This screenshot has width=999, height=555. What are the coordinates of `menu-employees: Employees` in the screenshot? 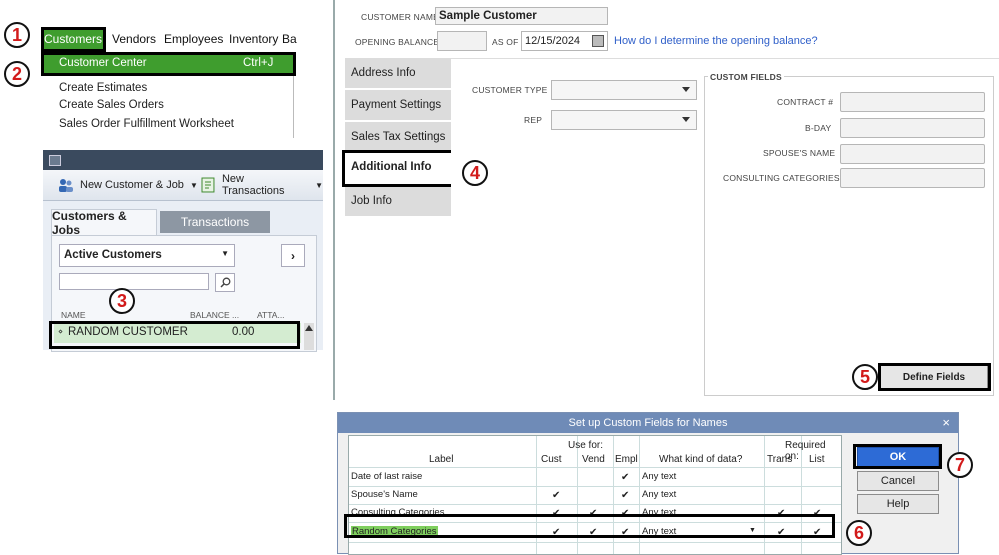 It's located at (193, 39).